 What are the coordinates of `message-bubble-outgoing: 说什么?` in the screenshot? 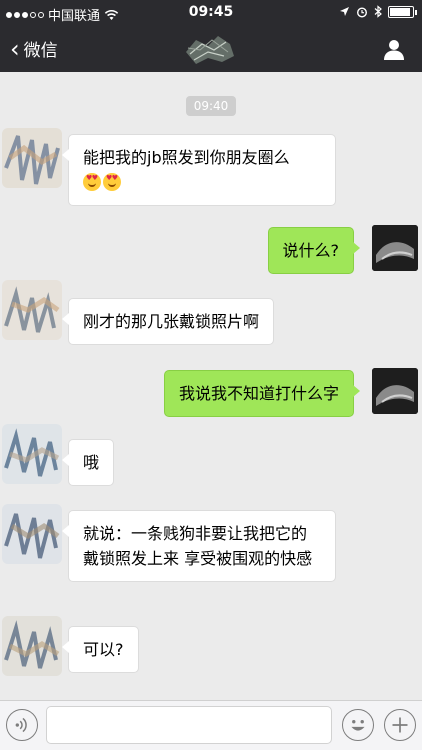 It's located at (313, 250).